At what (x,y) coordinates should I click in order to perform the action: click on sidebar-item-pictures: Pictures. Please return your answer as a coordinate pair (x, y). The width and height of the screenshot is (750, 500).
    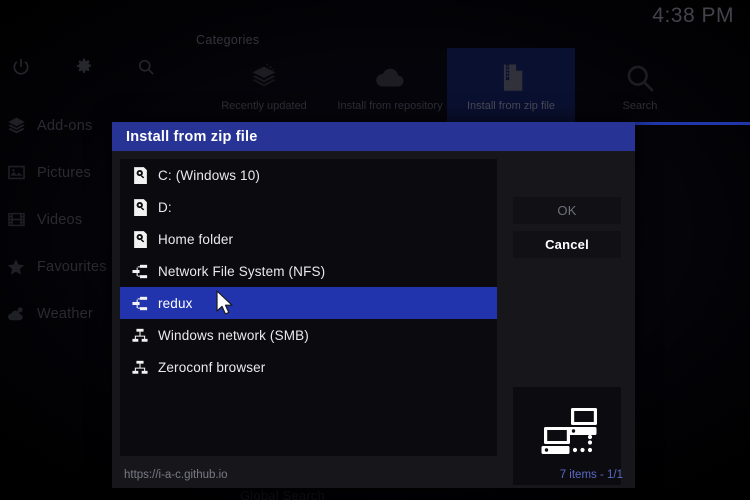
    Looking at the image, I should click on (59, 172).